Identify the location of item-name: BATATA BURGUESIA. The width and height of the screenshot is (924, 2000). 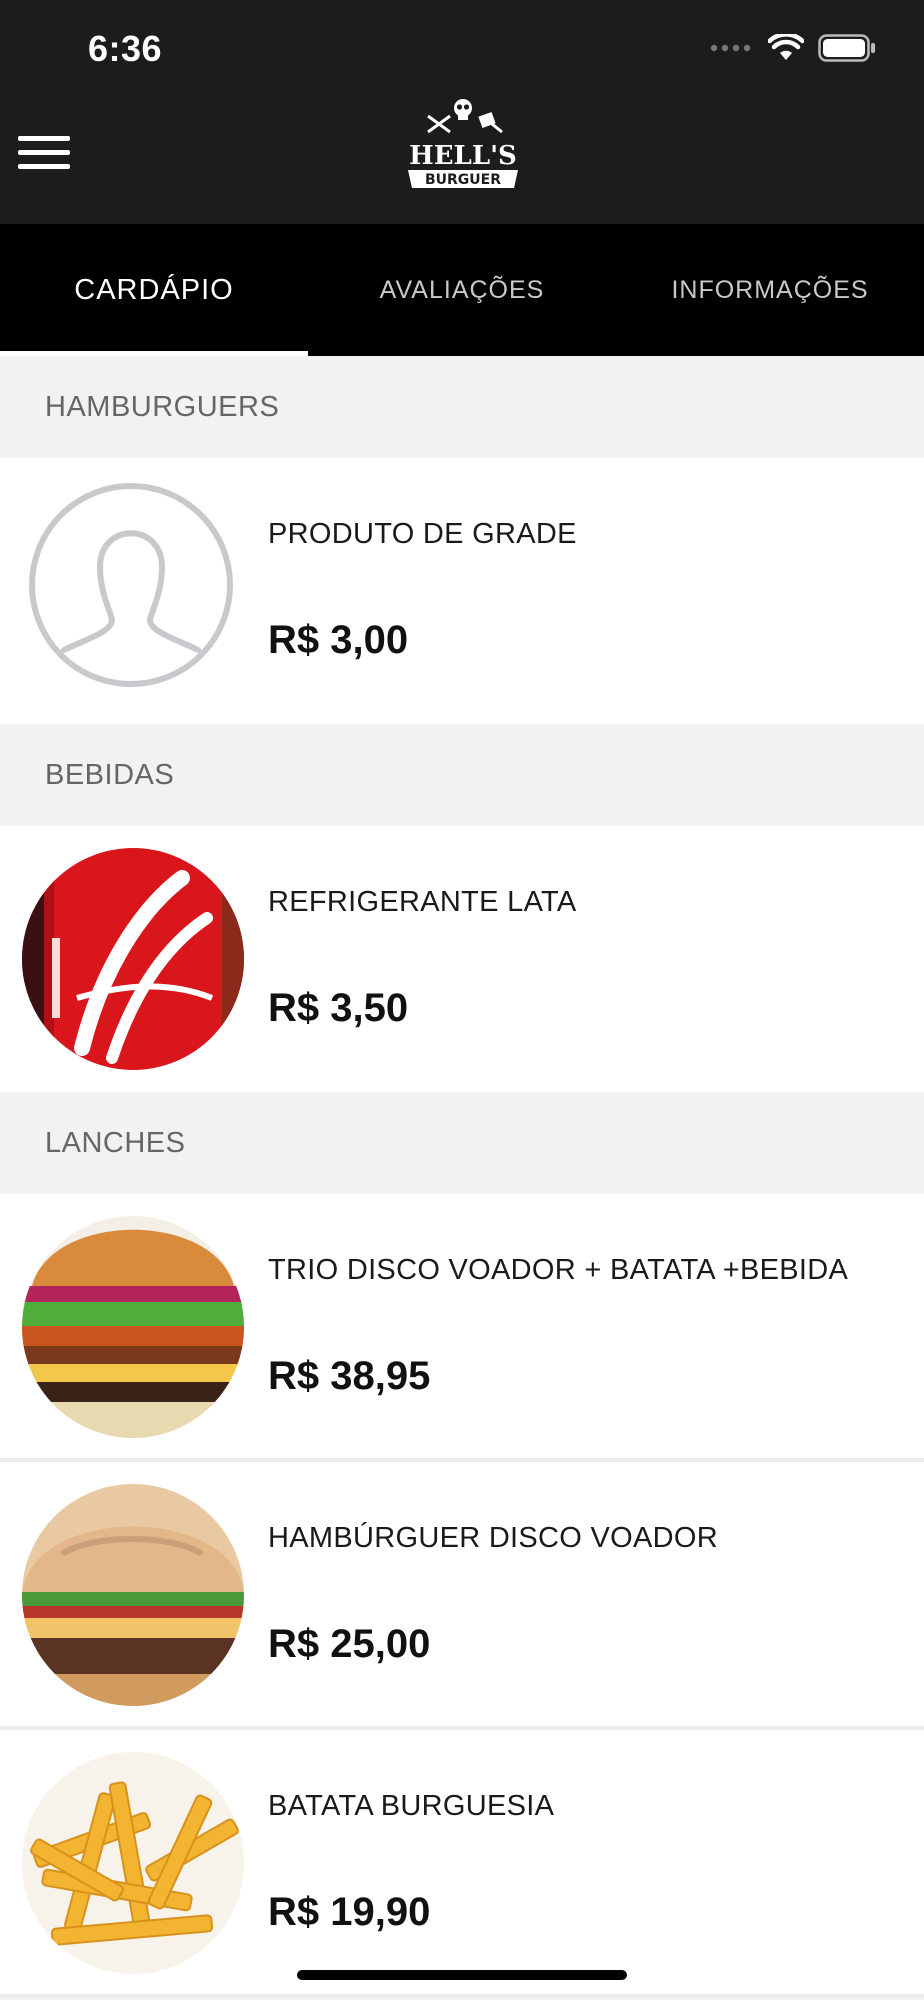
(411, 1806).